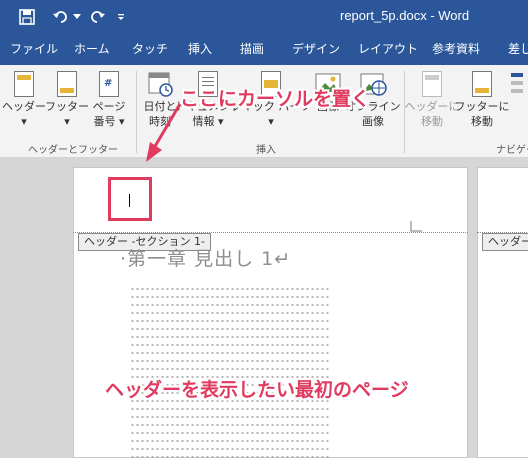 The width and height of the screenshot is (528, 458). What do you see at coordinates (316, 49) in the screenshot?
I see `tab-design: デザイン` at bounding box center [316, 49].